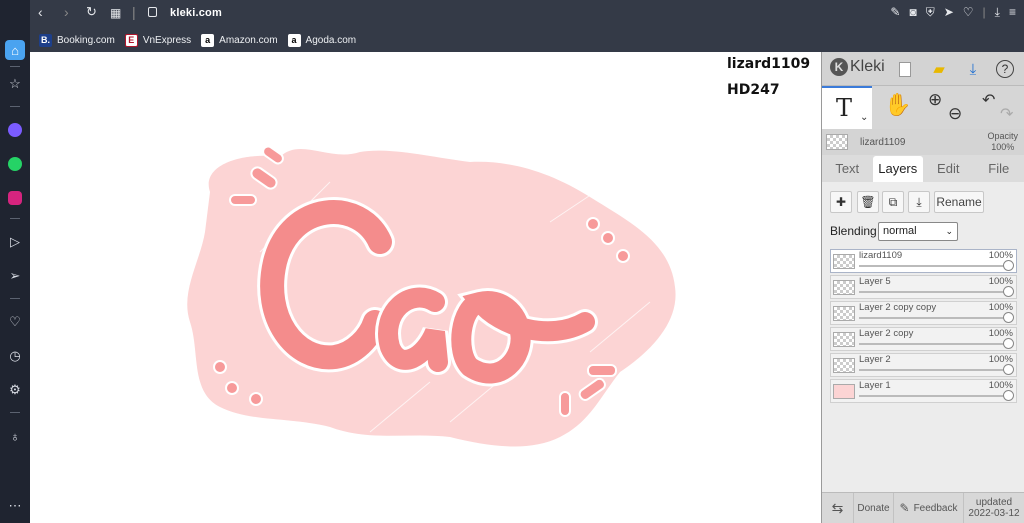 The width and height of the screenshot is (1024, 523). Describe the element at coordinates (841, 202) in the screenshot. I see `add-layer-button: ✚` at that location.